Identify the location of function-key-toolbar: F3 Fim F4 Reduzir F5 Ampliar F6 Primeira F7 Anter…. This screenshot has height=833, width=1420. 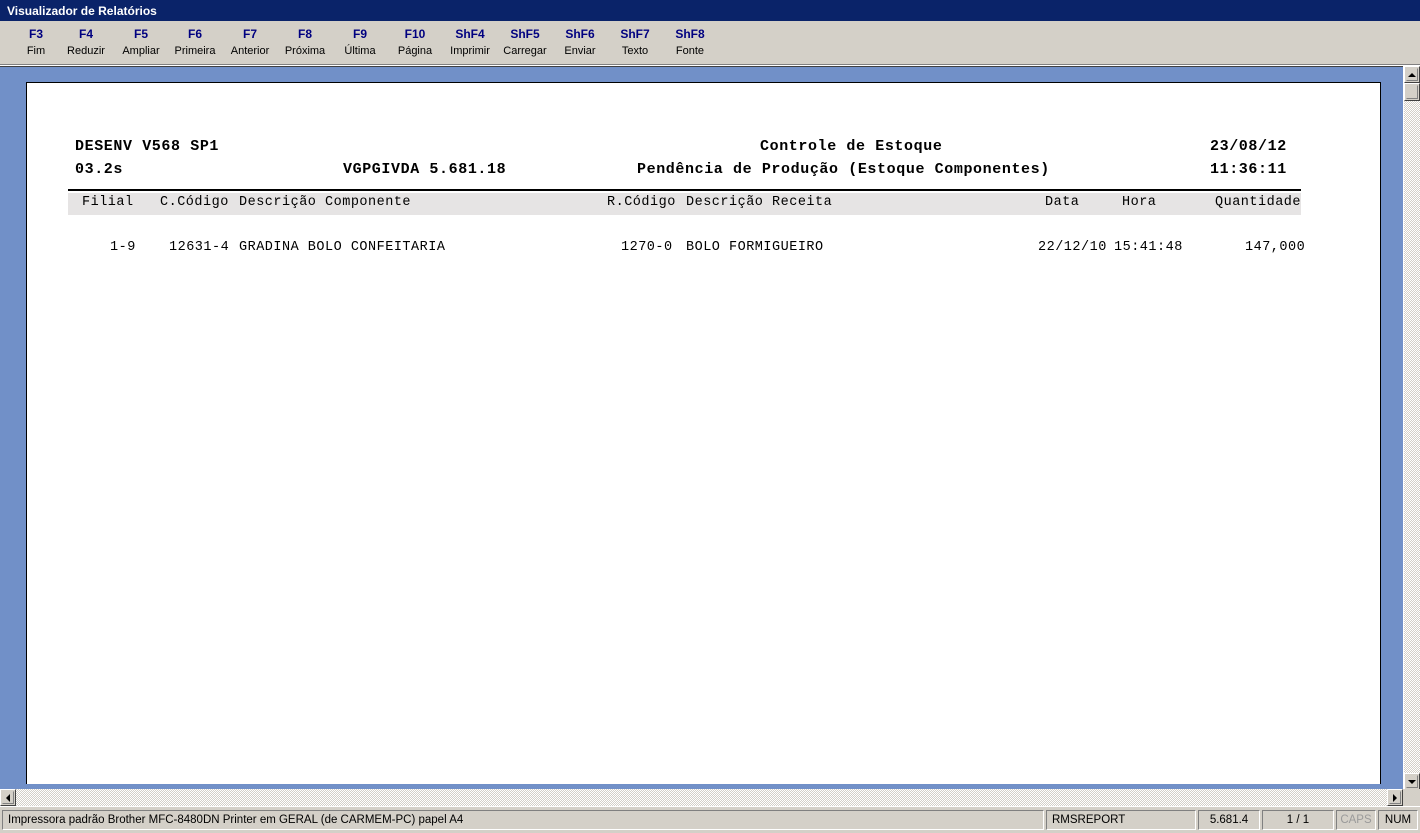
(710, 43).